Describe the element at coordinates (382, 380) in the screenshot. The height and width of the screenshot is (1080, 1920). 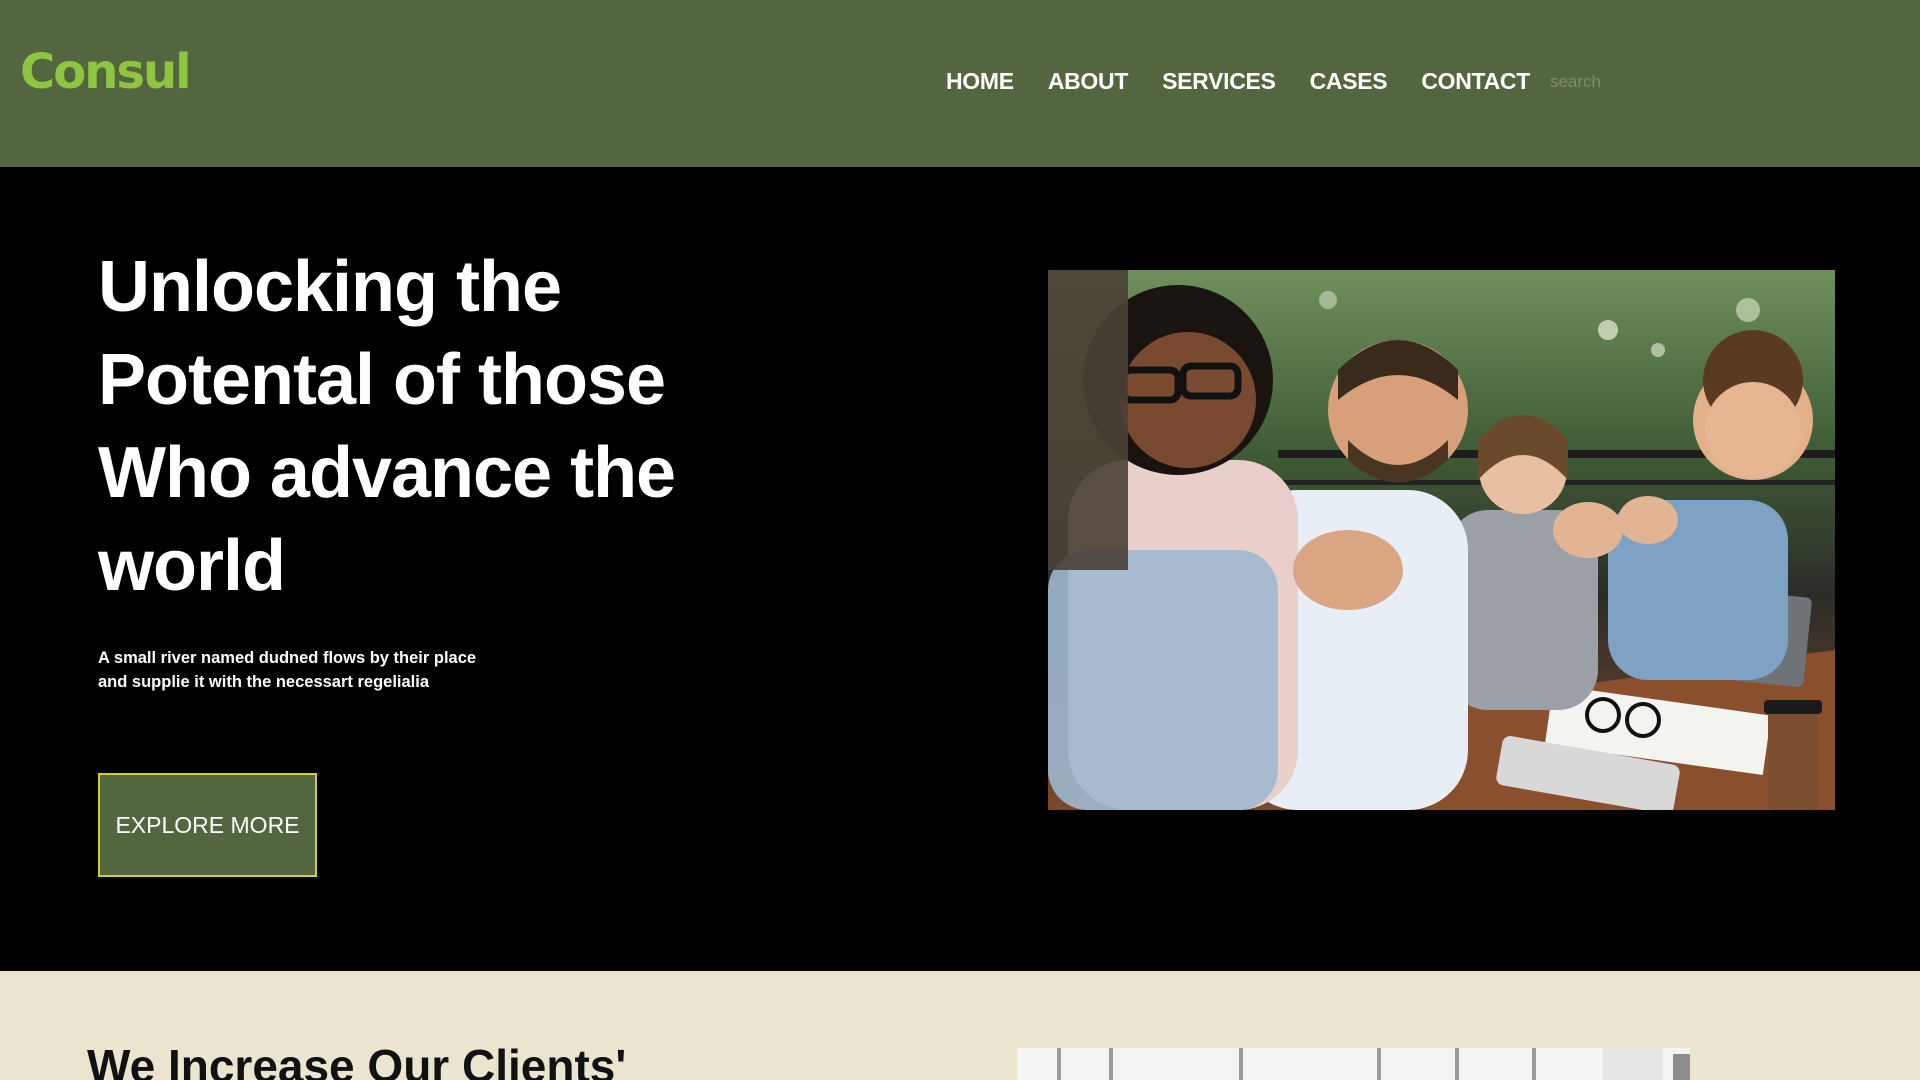
I see `hero-title-line: Potental of those` at that location.